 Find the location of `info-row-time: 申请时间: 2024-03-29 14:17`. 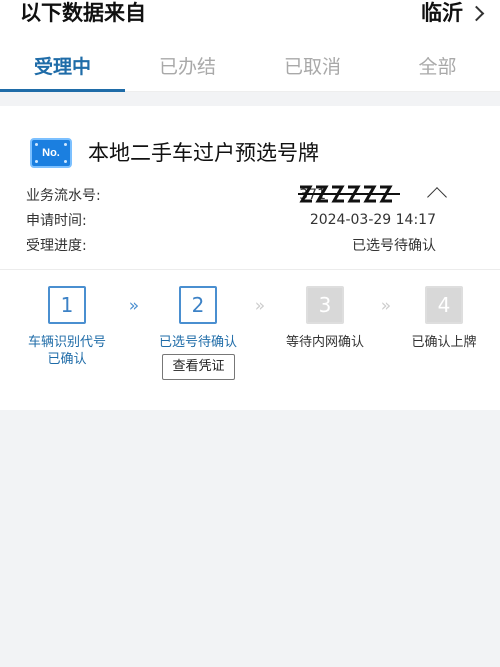

info-row-time: 申请时间: 2024-03-29 14:17 is located at coordinates (250, 219).